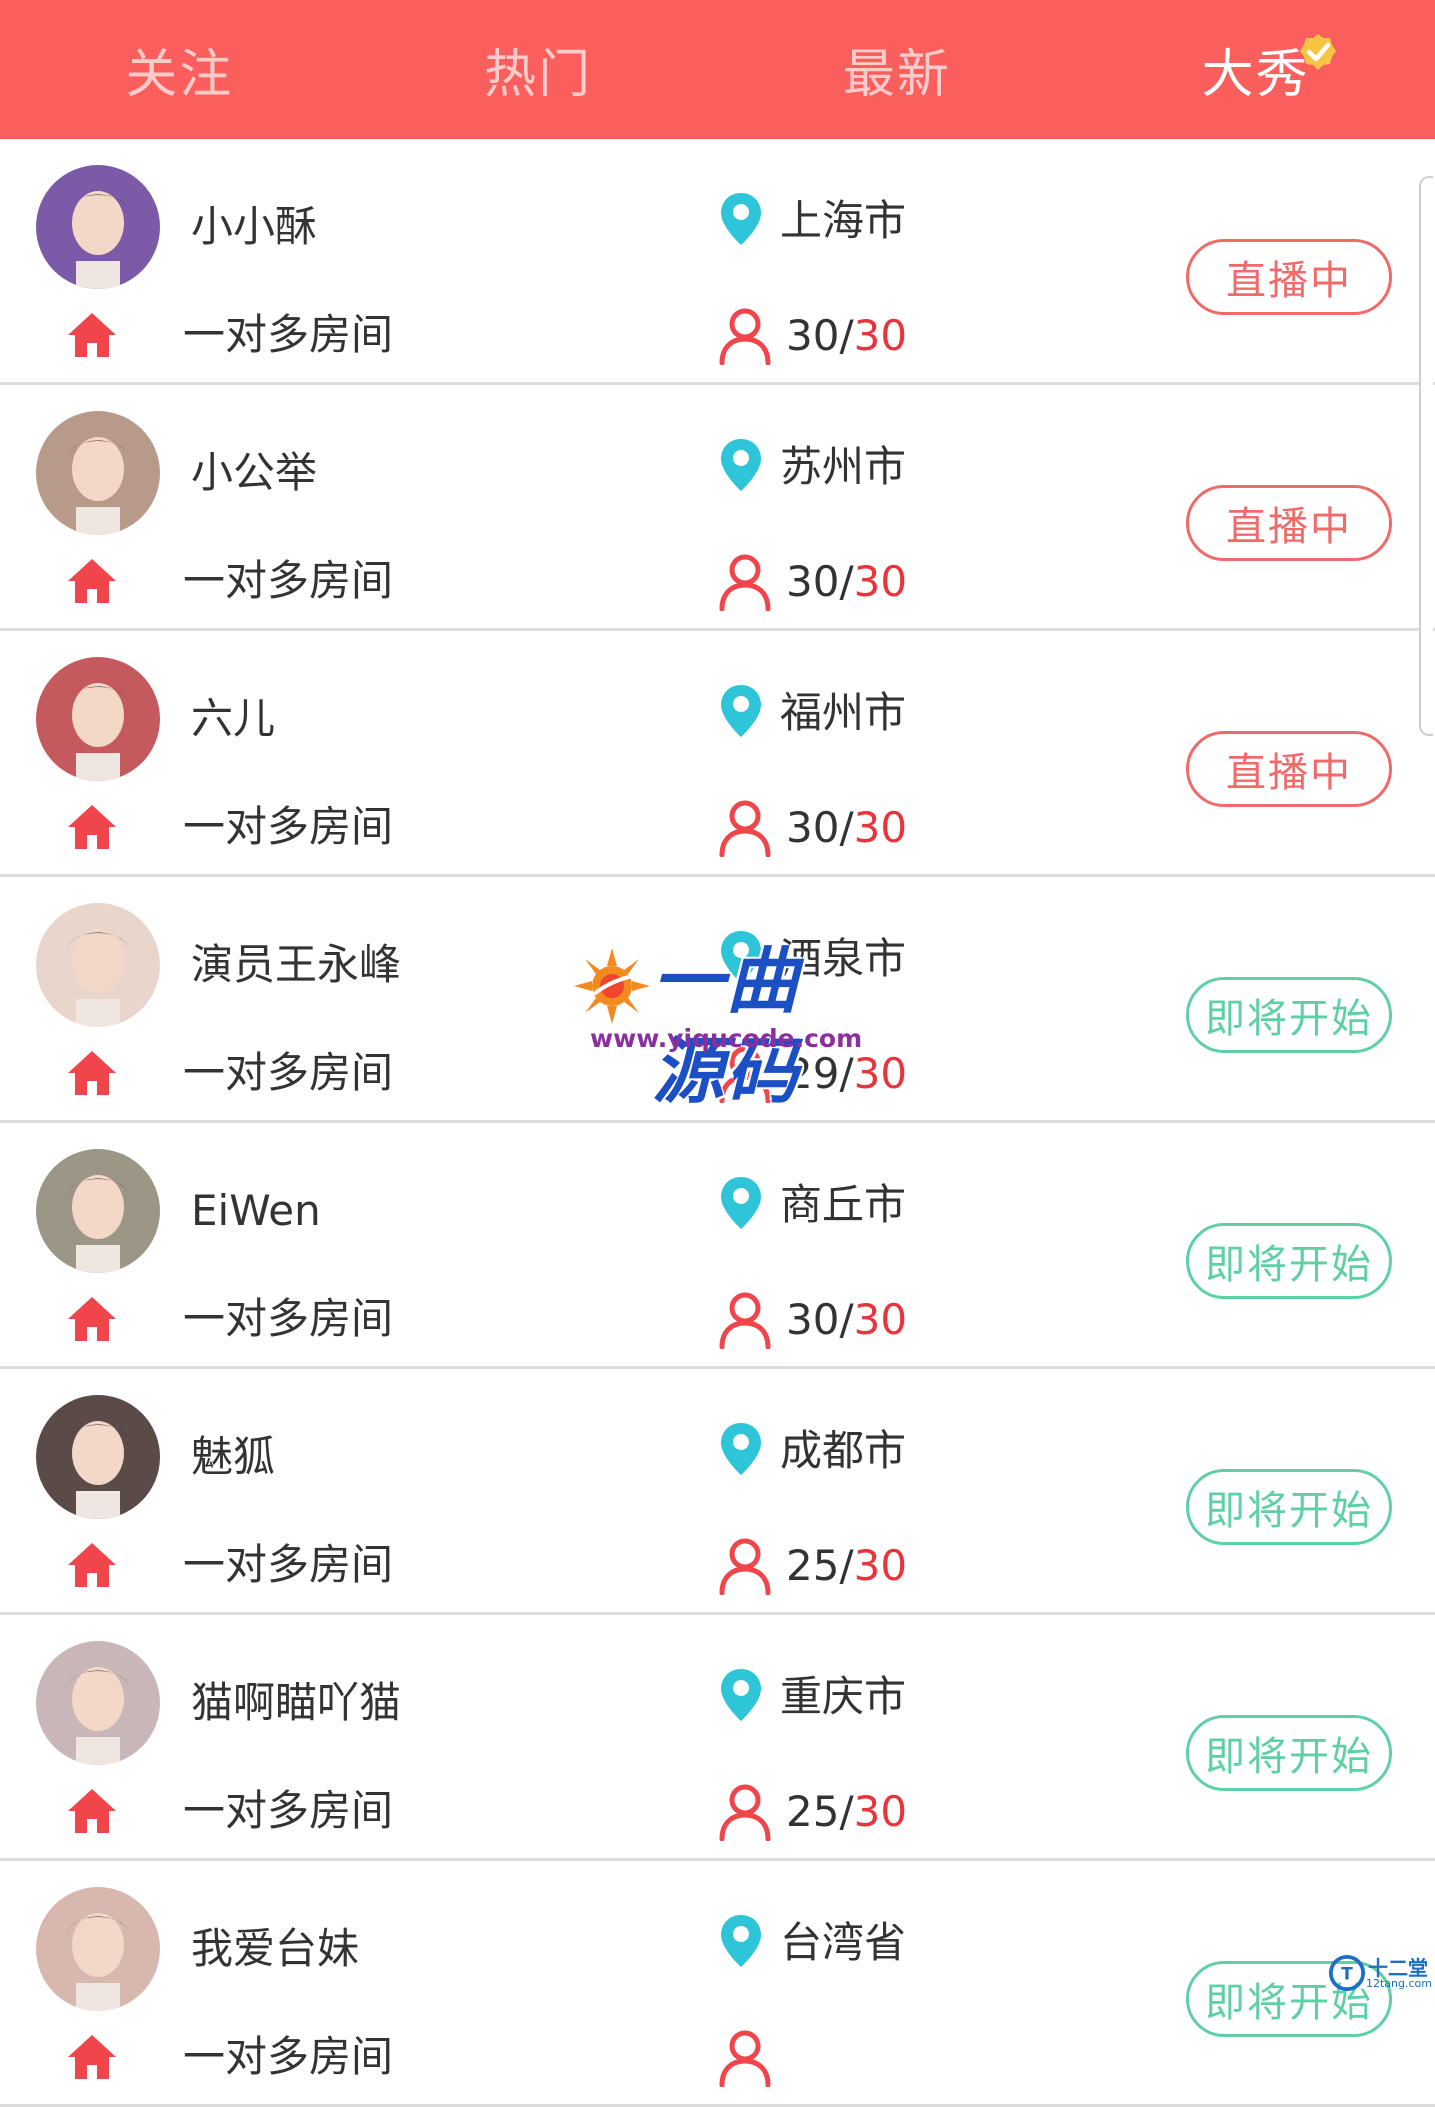 The height and width of the screenshot is (2107, 1435). Describe the element at coordinates (296, 1702) in the screenshot. I see `streamer-name: 猫啊瞄吖猫` at that location.